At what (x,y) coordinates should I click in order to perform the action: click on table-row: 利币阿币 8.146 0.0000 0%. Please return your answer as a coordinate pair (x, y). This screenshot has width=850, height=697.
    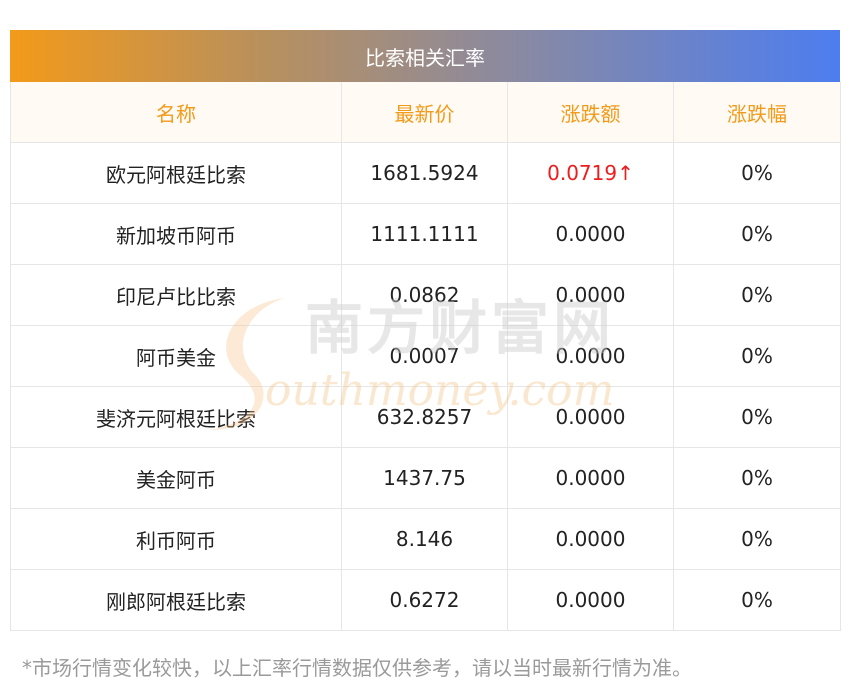
    Looking at the image, I should click on (425, 539).